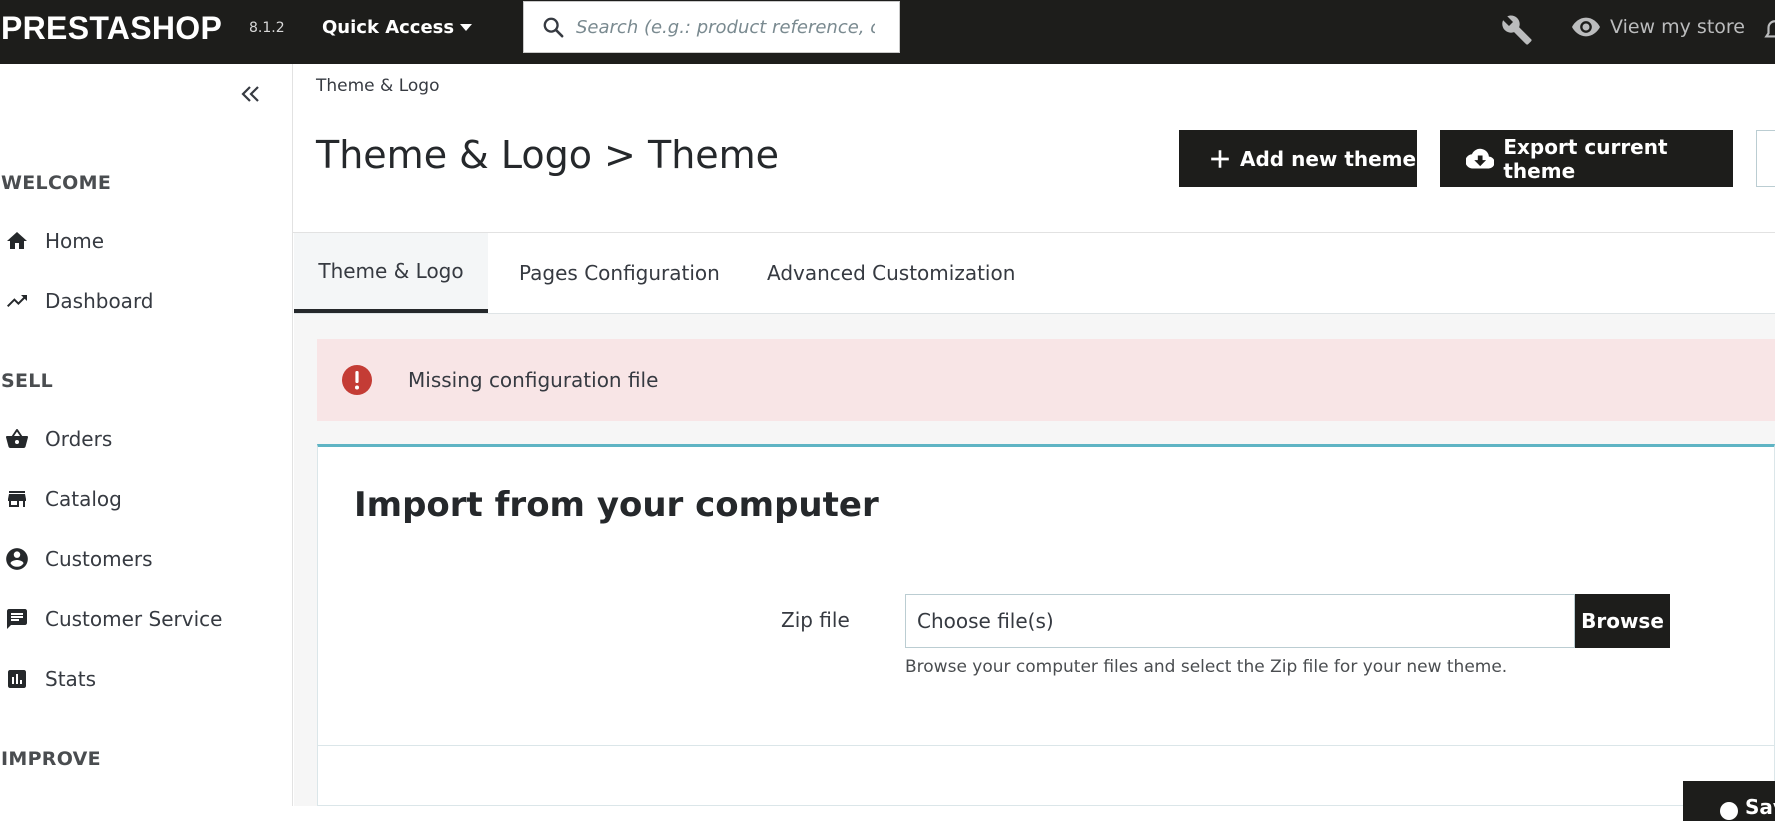 This screenshot has width=1775, height=821. Describe the element at coordinates (51, 759) in the screenshot. I see `sidebar-section-improve: IMPROVE` at that location.